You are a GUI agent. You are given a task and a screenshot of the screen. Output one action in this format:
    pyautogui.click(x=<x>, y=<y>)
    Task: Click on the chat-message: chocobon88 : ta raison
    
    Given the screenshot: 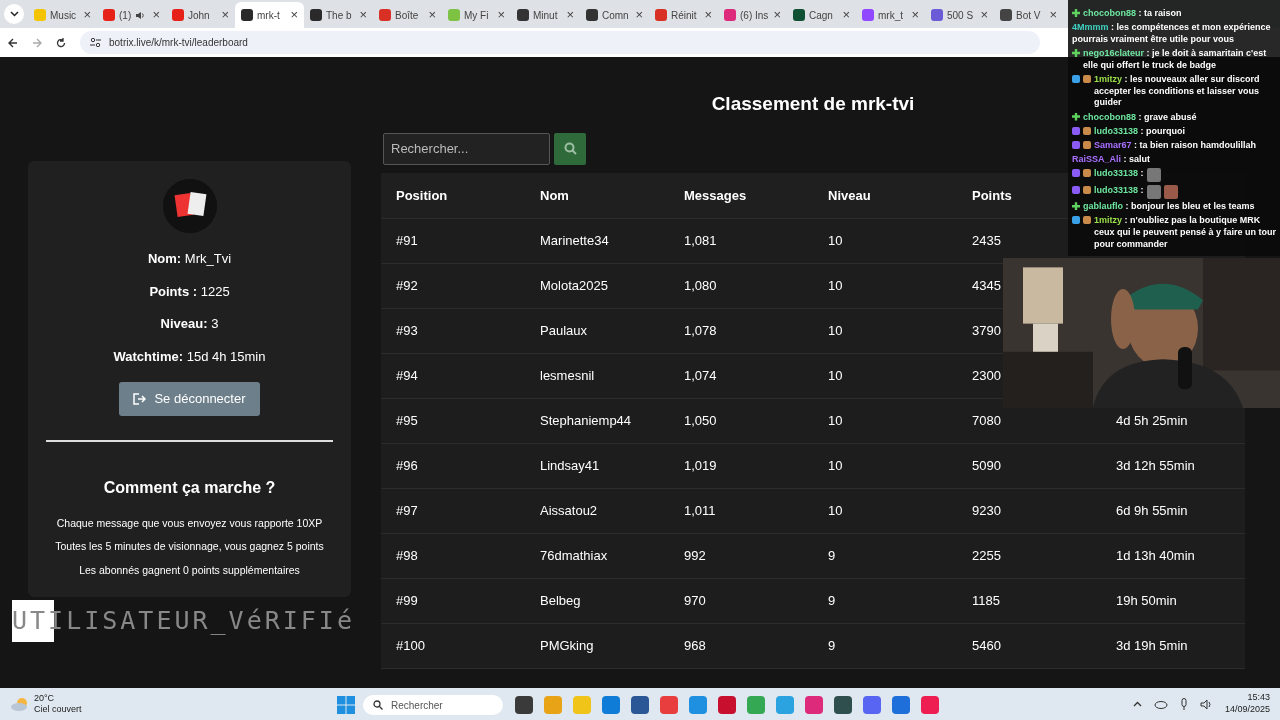 What is the action you would take?
    pyautogui.click(x=1132, y=14)
    